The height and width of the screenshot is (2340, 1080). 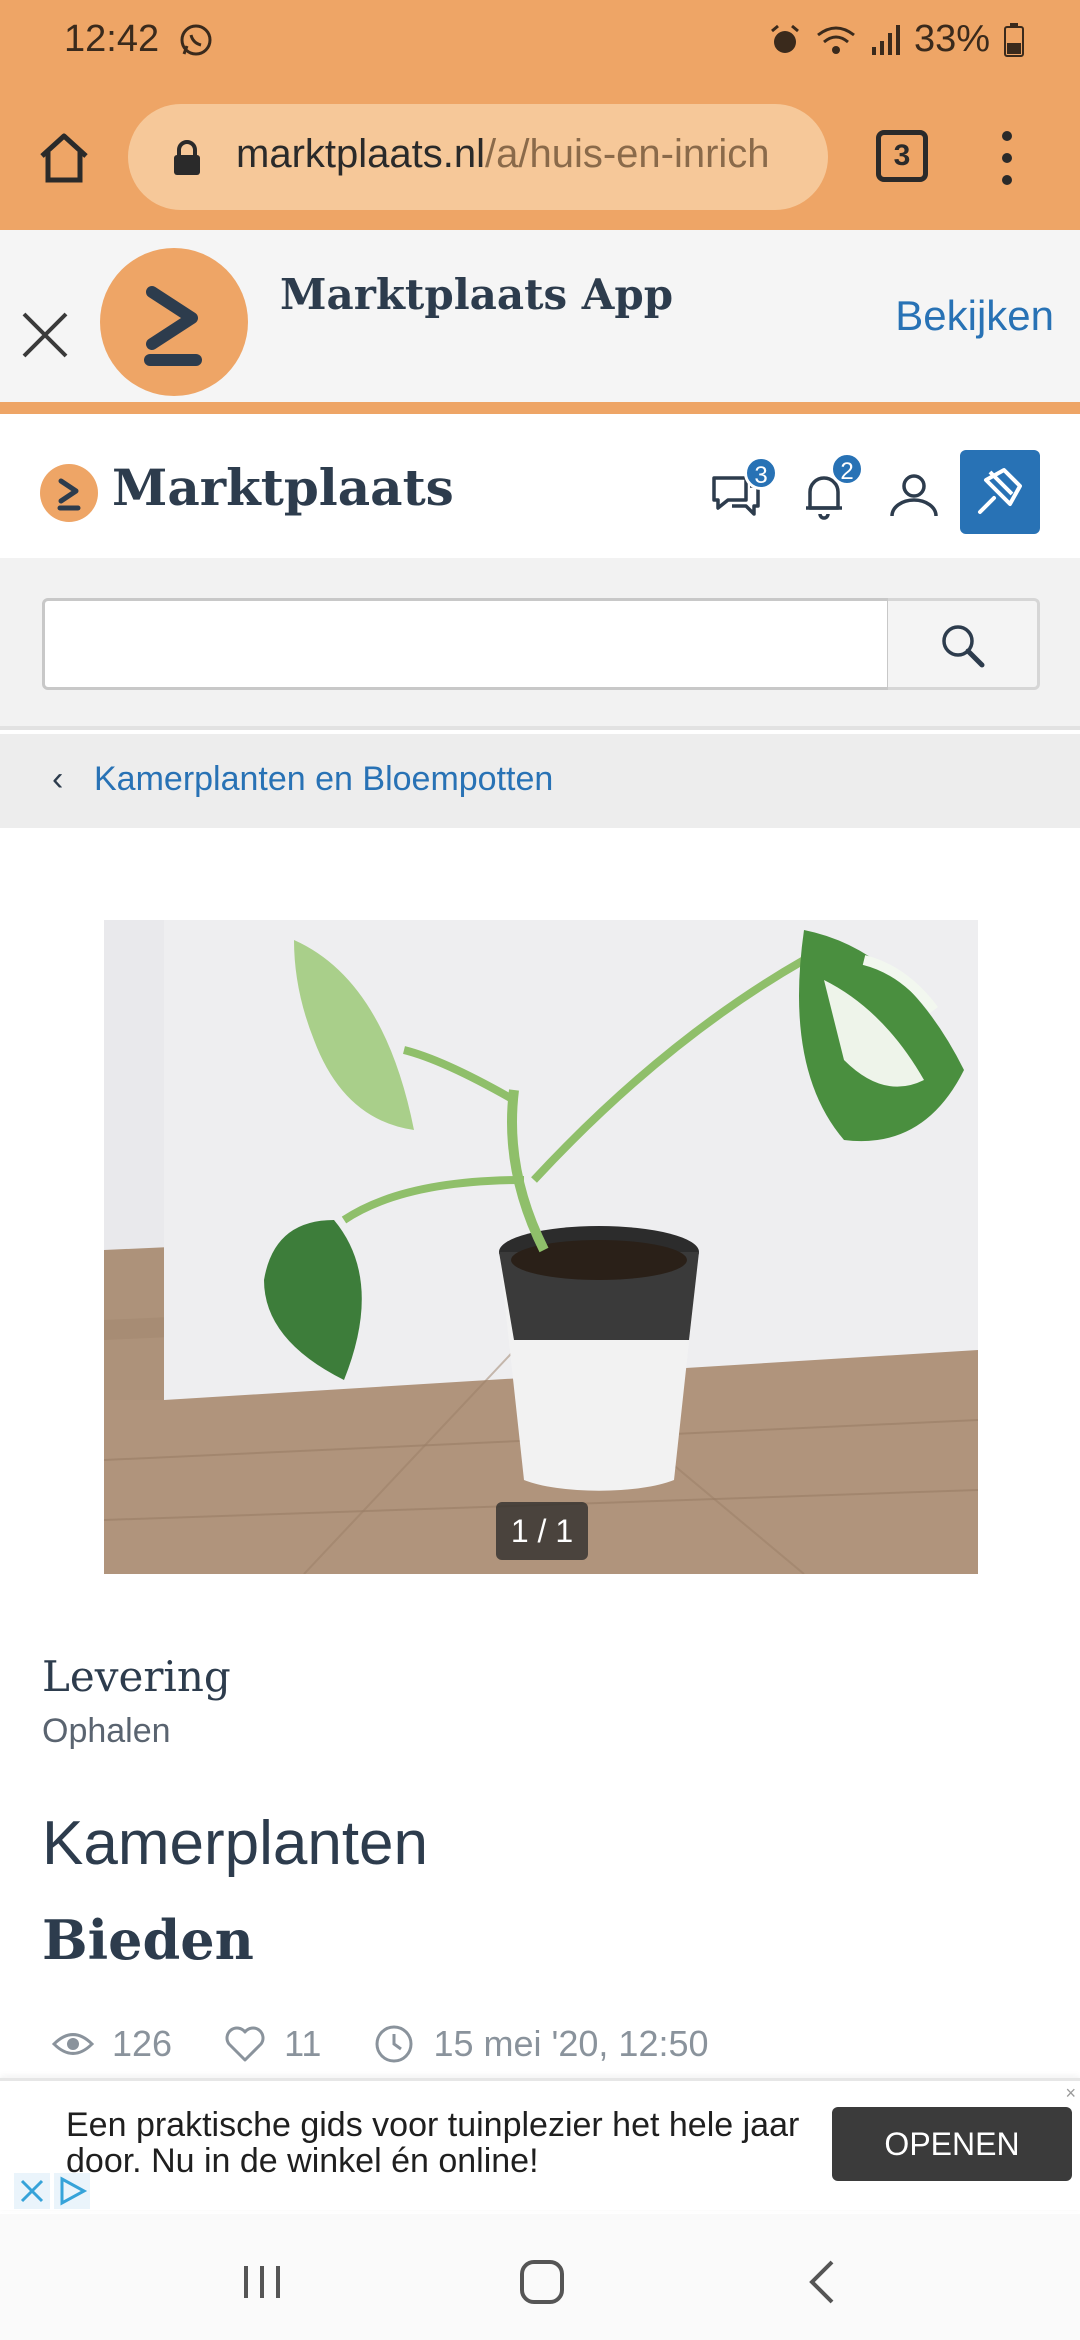 What do you see at coordinates (571, 2043) in the screenshot?
I see `posted-date: 15 mei '20, 12:50` at bounding box center [571, 2043].